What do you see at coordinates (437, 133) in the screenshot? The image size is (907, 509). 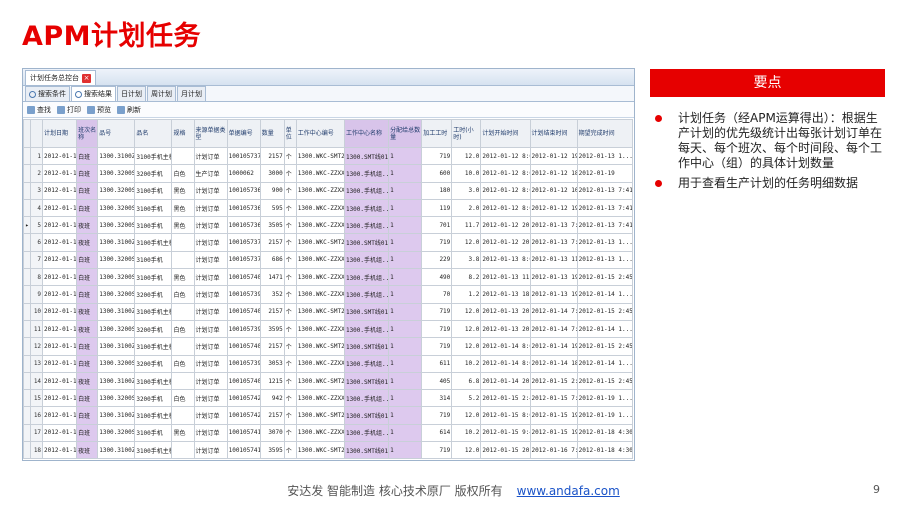 I see `column-header: 加工工时` at bounding box center [437, 133].